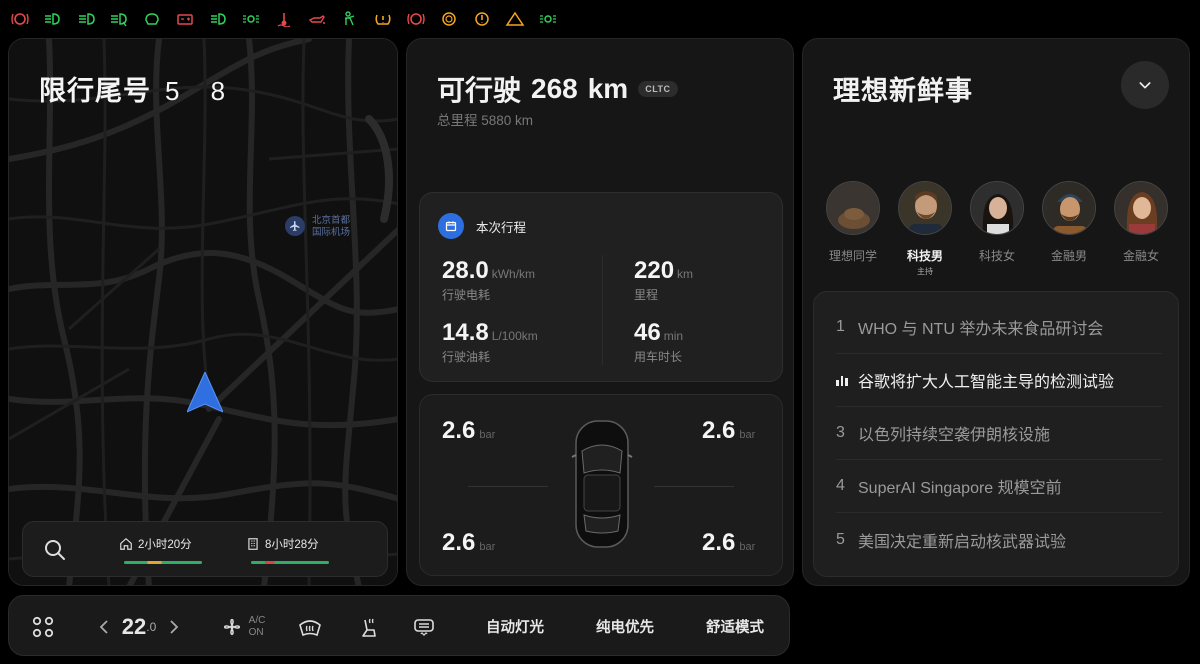 Image resolution: width=1200 pixels, height=664 pixels. Describe the element at coordinates (658, 357) in the screenshot. I see `duration-label: 用车时长` at that location.